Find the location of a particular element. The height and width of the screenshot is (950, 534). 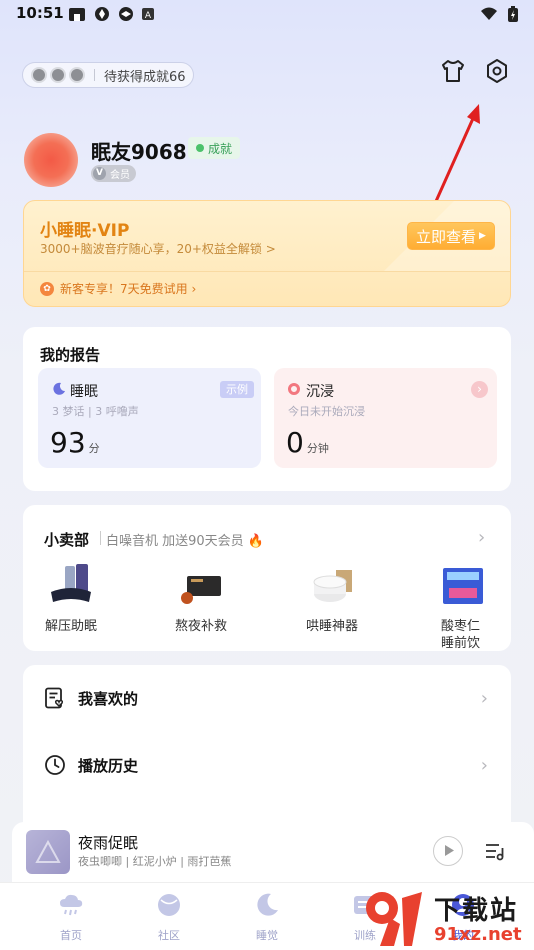

achievement-pill: 待获得成就66 is located at coordinates (108, 75).